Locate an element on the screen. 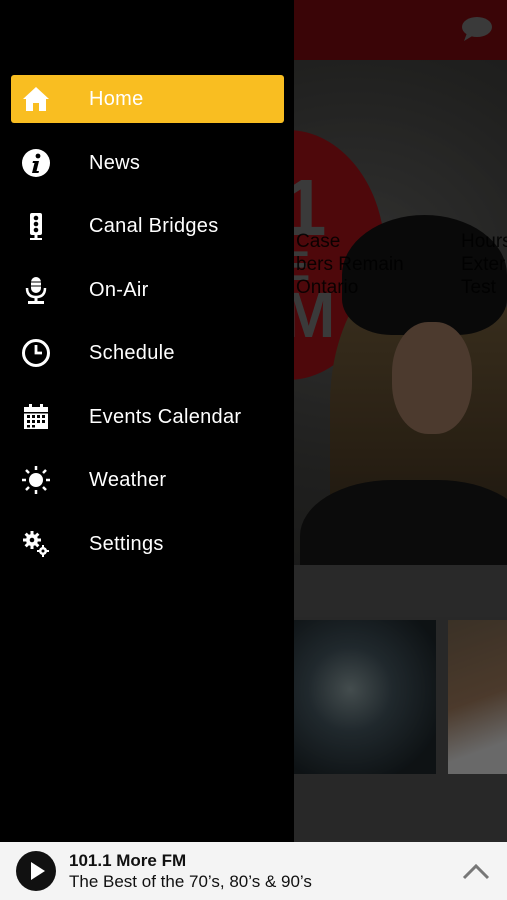  menu-item-label: Settings is located at coordinates (126, 544).